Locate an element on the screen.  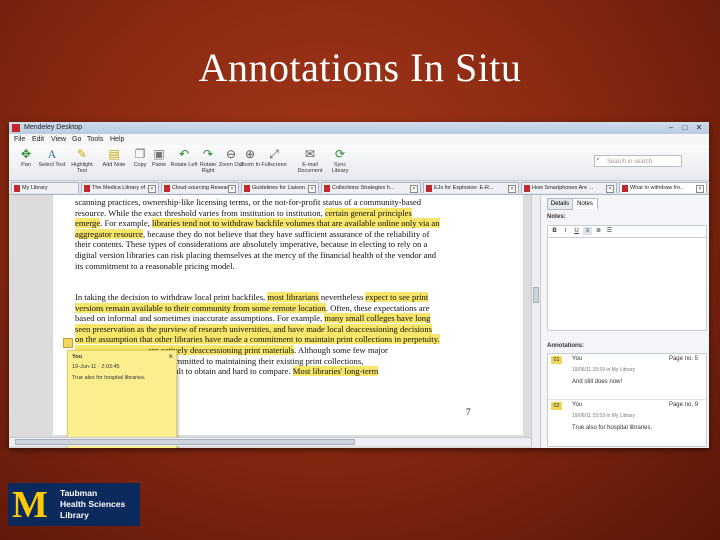
block-m-logo: M is located at coordinates (30, 505).